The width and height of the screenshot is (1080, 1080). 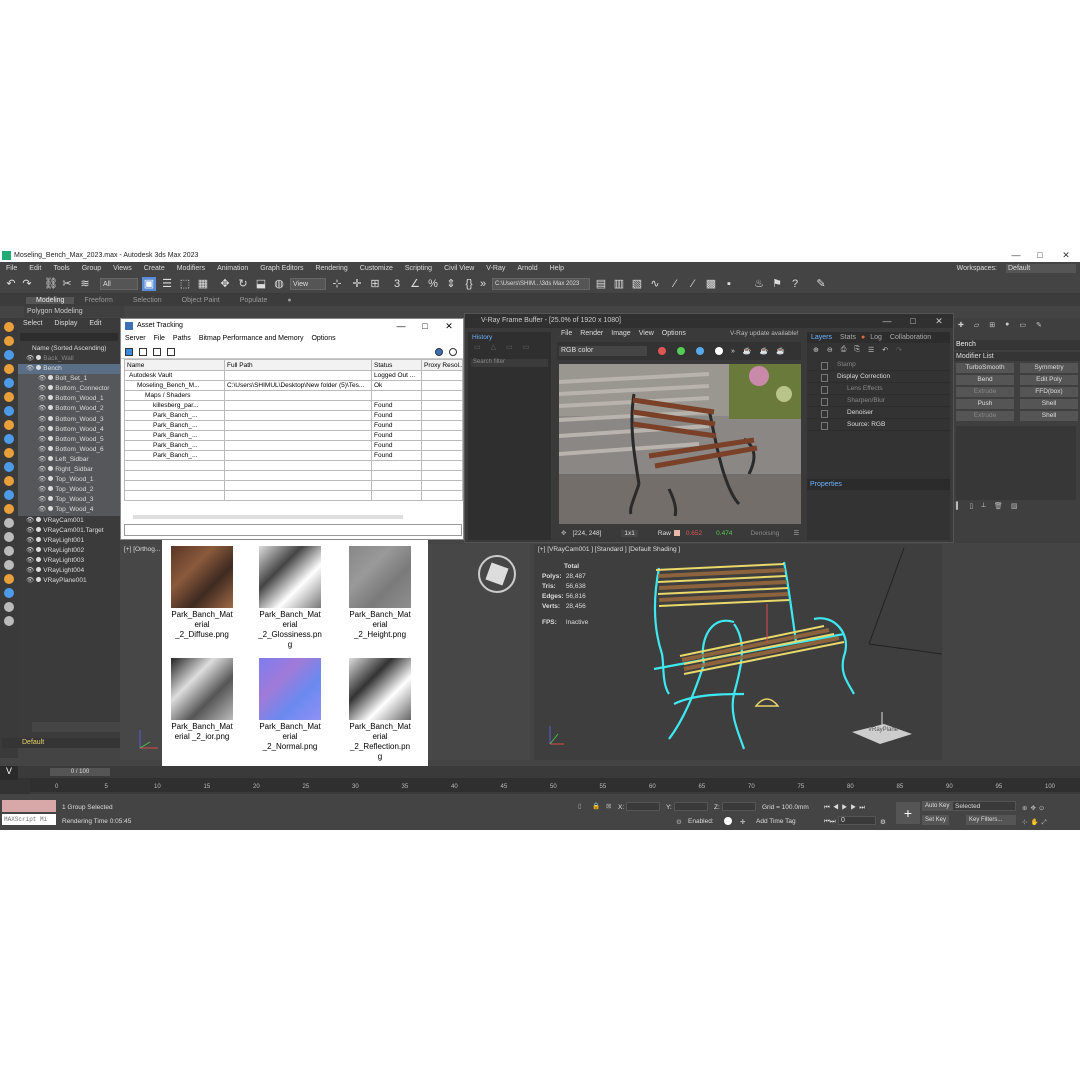 What do you see at coordinates (69, 419) in the screenshot?
I see `scene-item: 👁 Bottom_Wood_3` at bounding box center [69, 419].